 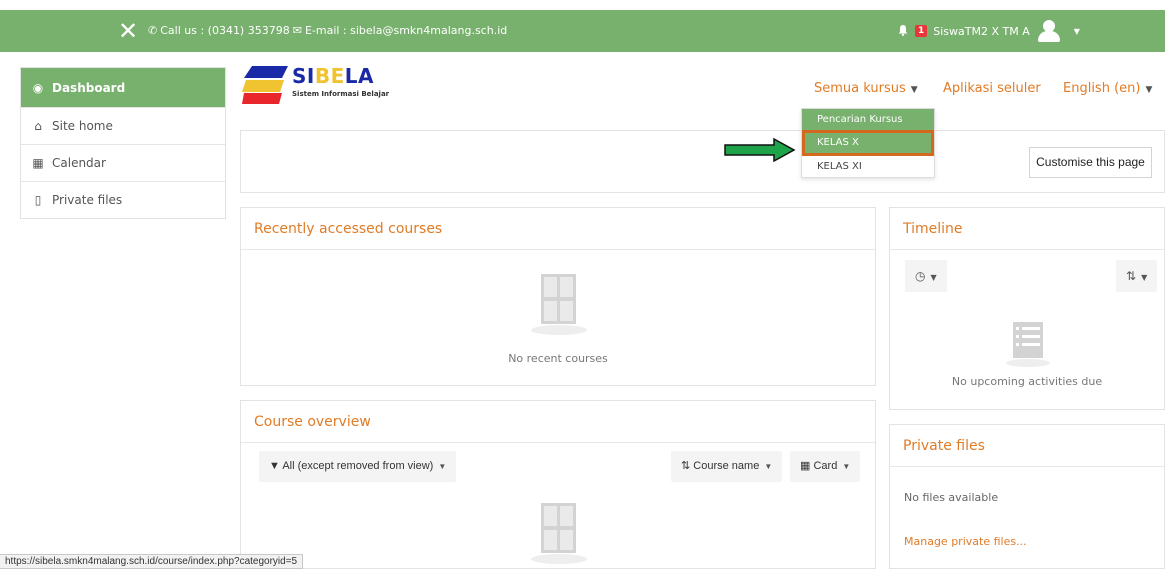 I want to click on recent-courses-empty: No recent courses, so click(x=558, y=358).